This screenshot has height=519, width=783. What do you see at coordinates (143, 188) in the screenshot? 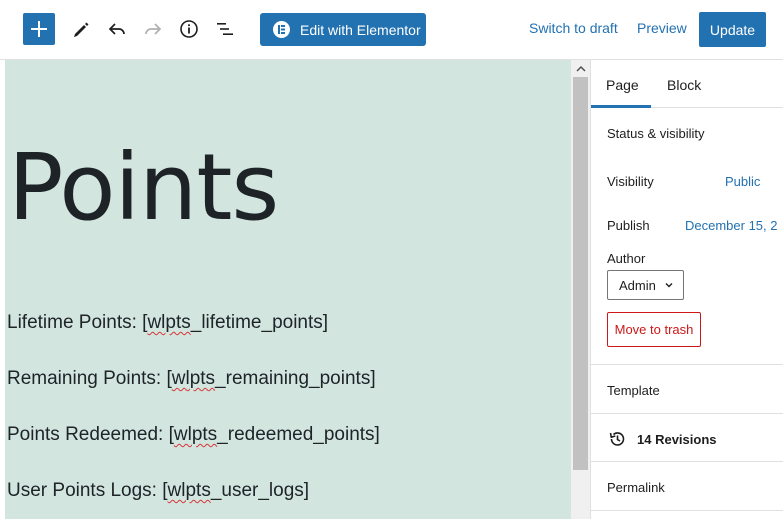
I see `page-title: Points` at bounding box center [143, 188].